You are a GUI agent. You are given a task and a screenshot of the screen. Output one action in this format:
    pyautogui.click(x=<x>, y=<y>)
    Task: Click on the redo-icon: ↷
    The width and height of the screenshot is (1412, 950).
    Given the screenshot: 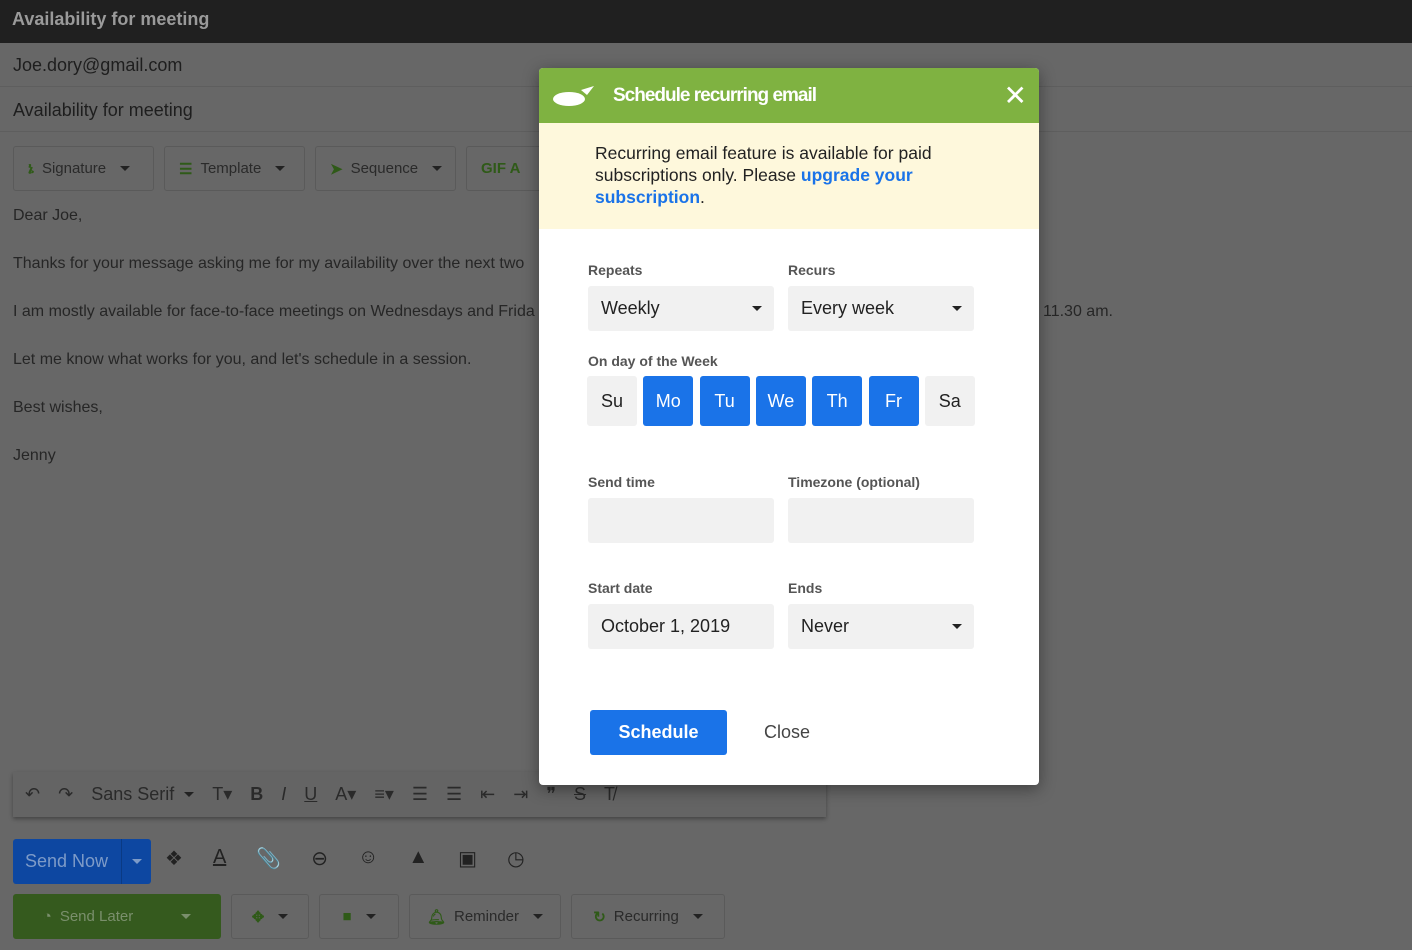 What is the action you would take?
    pyautogui.click(x=65, y=794)
    